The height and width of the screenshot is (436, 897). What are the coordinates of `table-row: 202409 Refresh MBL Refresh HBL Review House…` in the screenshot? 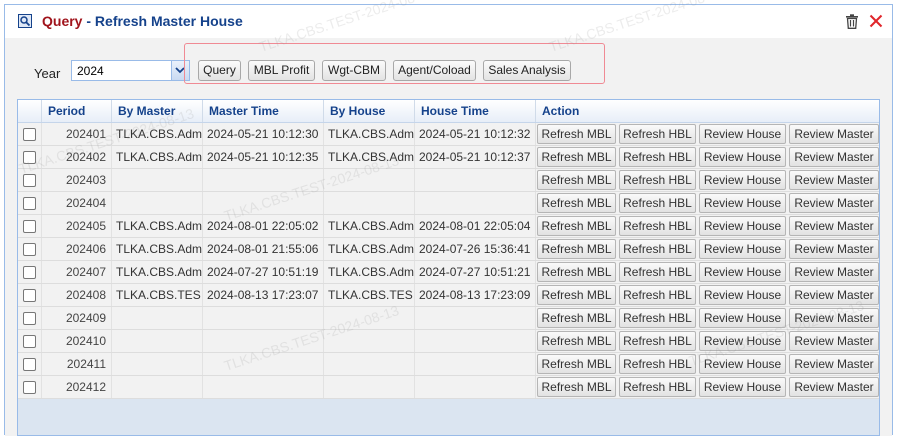 It's located at (448, 318).